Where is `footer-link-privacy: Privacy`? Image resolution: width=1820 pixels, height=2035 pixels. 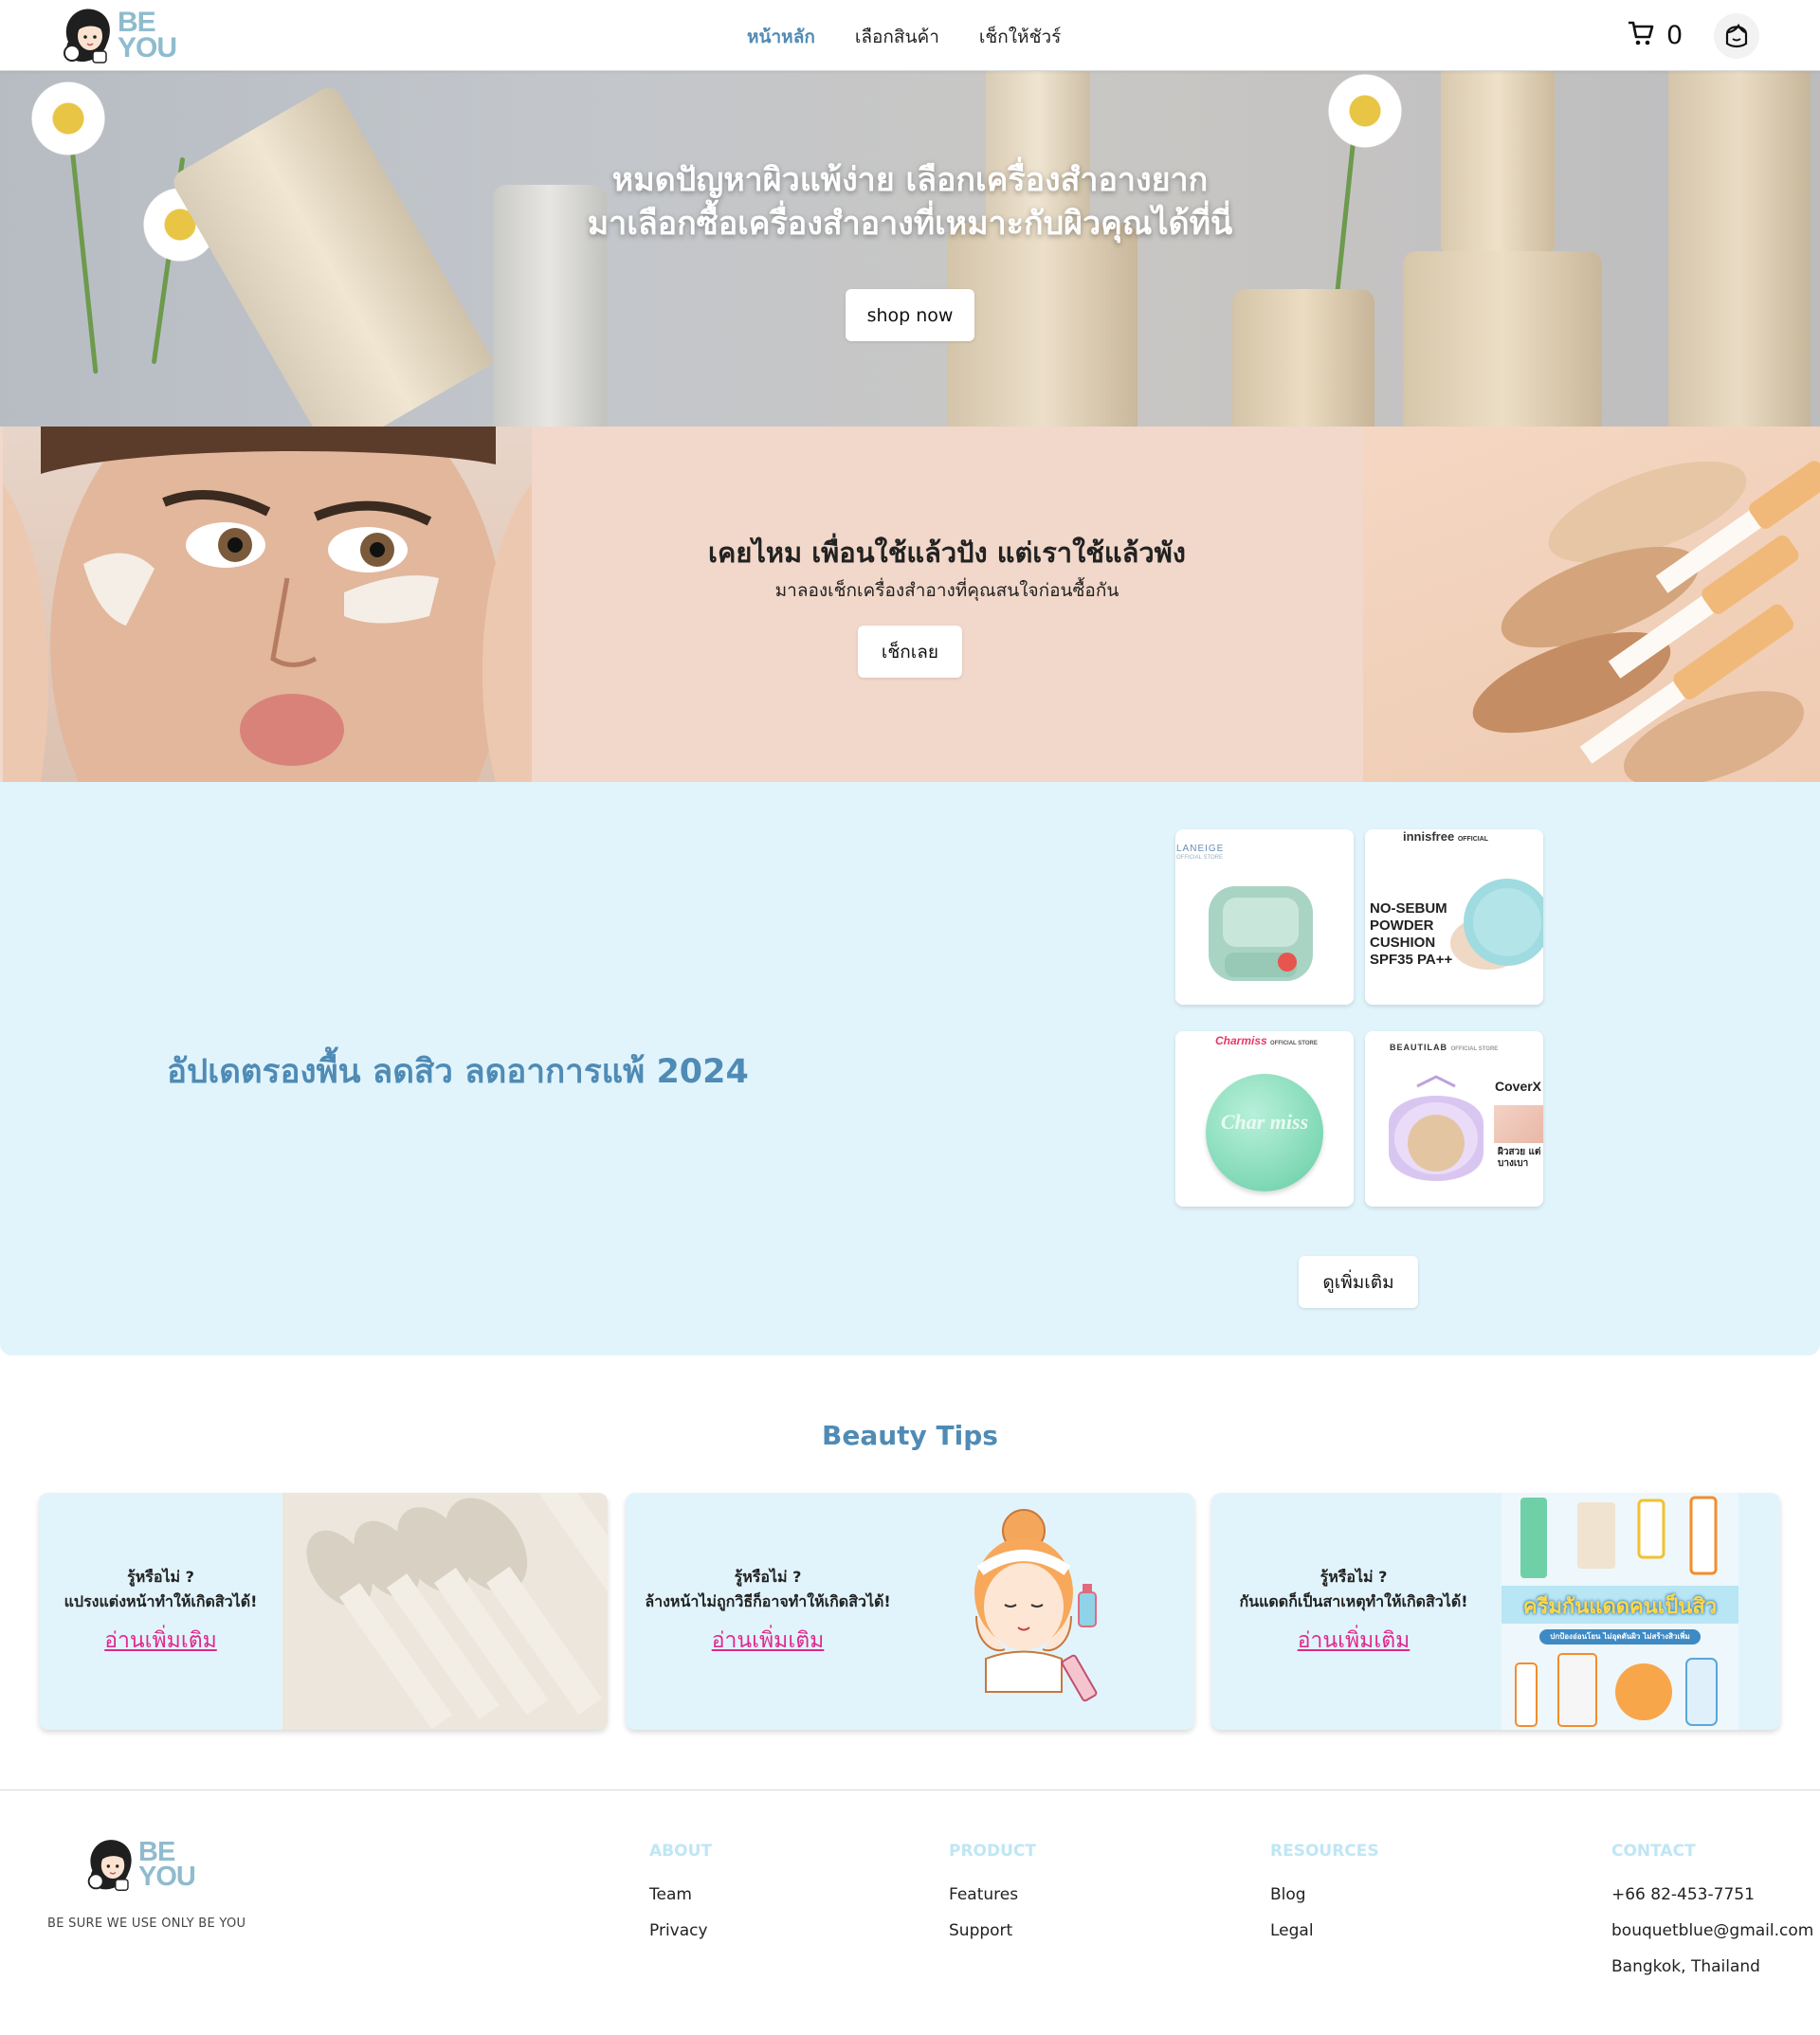 footer-link-privacy: Privacy is located at coordinates (680, 1930).